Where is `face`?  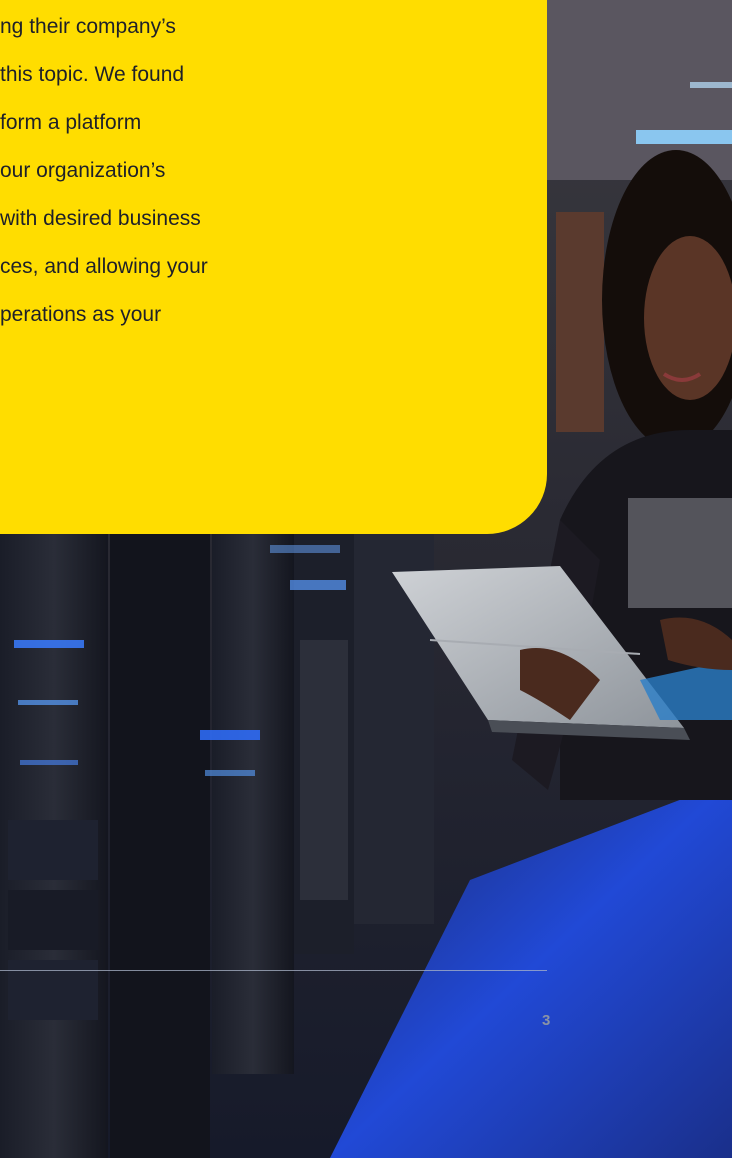 face is located at coordinates (688, 318).